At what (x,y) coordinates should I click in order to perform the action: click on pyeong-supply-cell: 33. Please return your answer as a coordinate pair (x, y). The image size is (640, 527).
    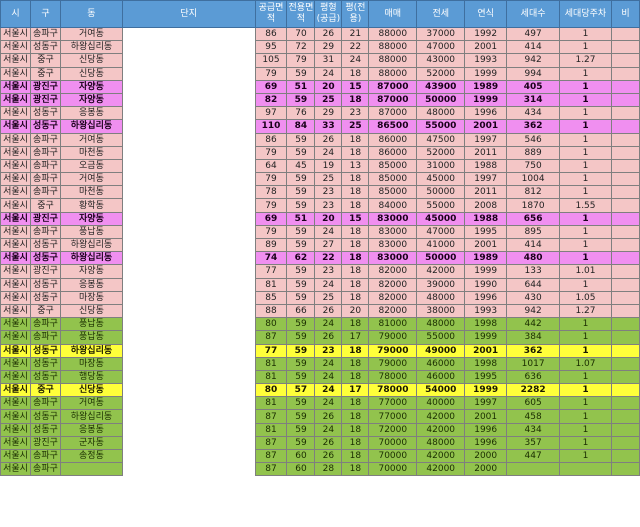
    Looking at the image, I should click on (328, 126).